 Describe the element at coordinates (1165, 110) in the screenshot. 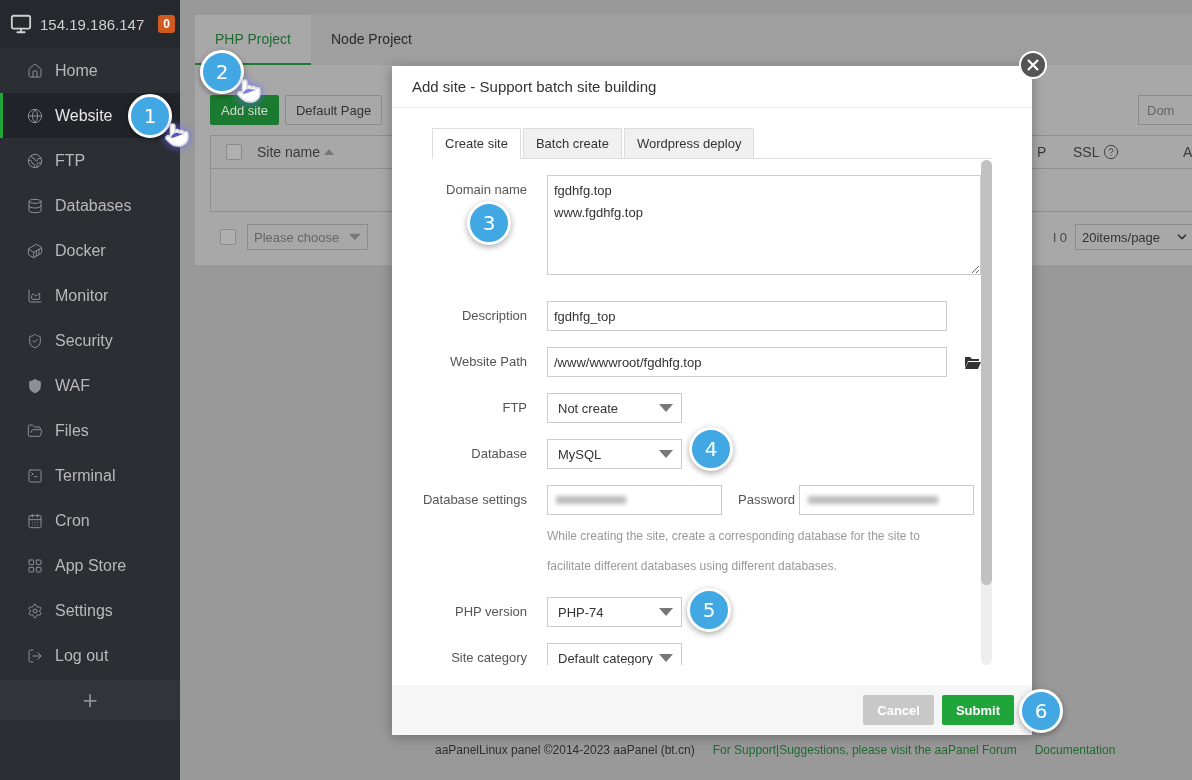

I see `search-field: Dom` at that location.